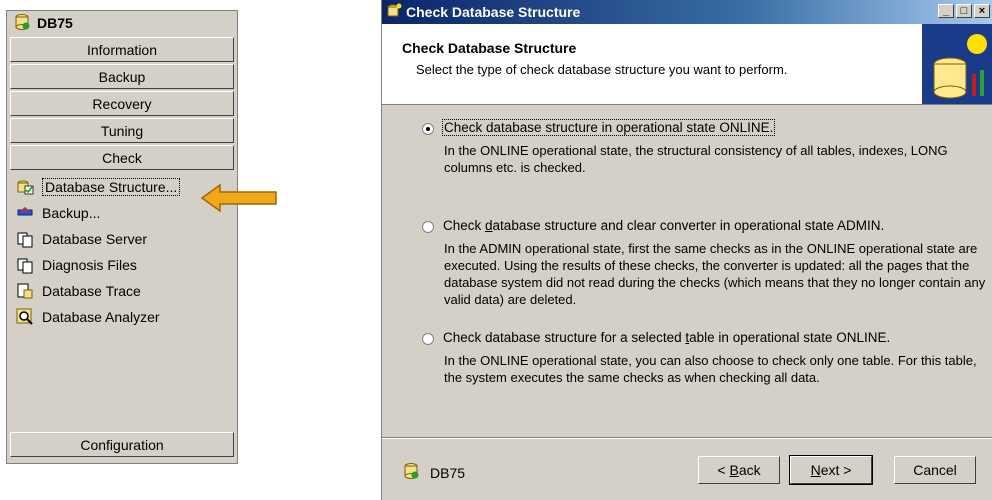 The height and width of the screenshot is (500, 992). I want to click on nav-check-button: Check, so click(122, 157).